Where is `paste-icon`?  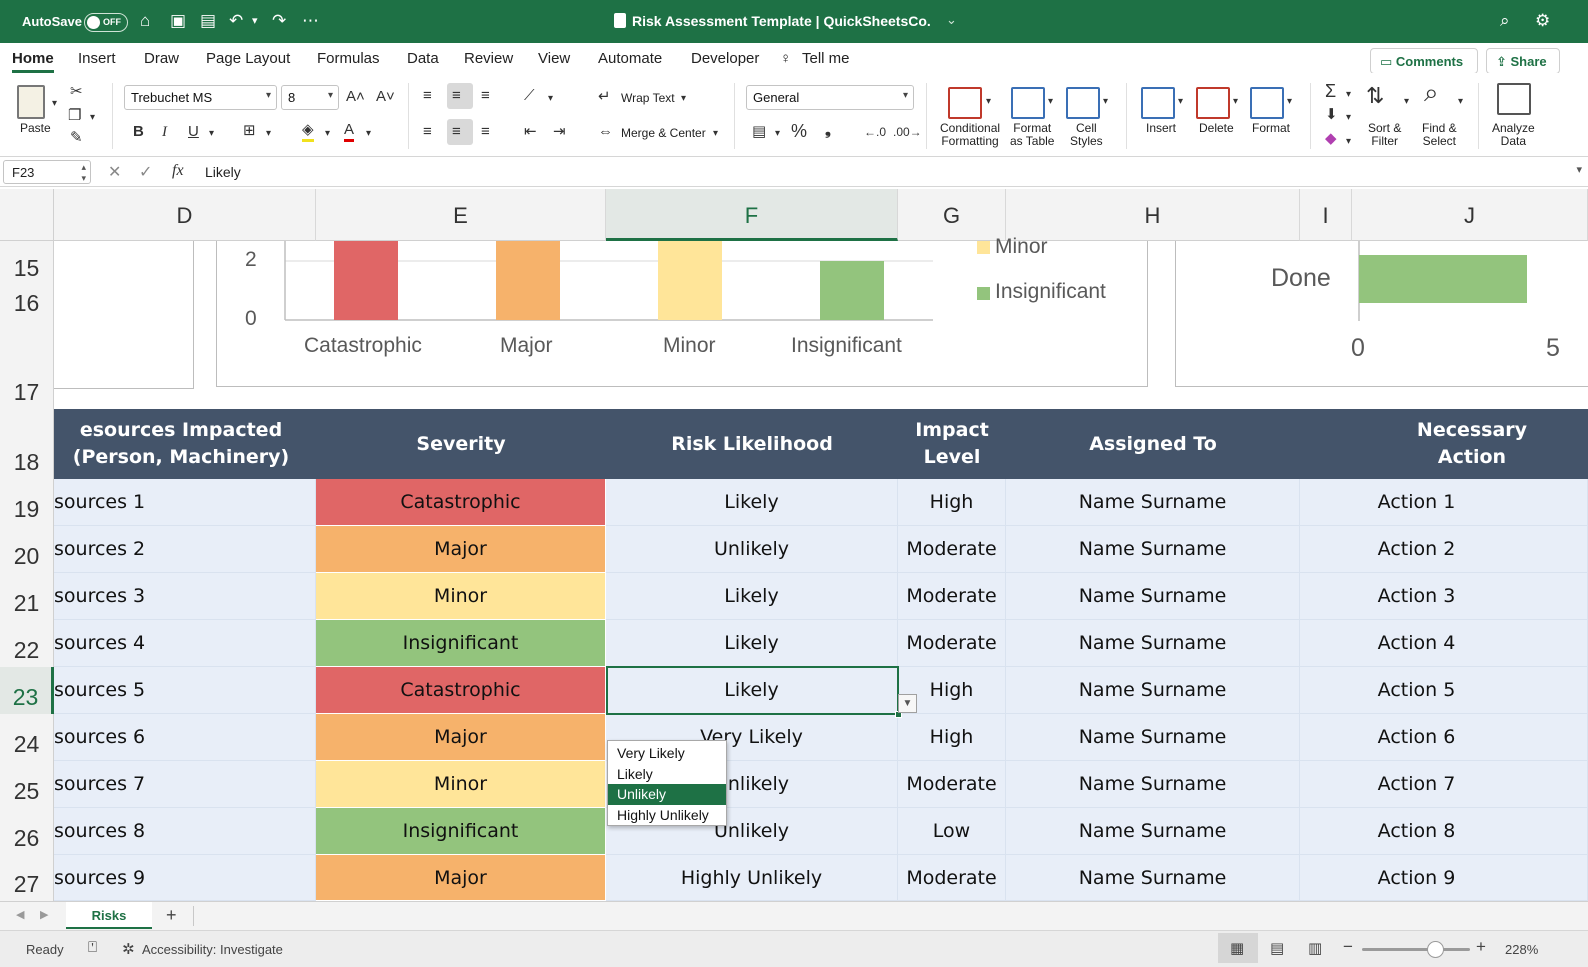 paste-icon is located at coordinates (31, 102).